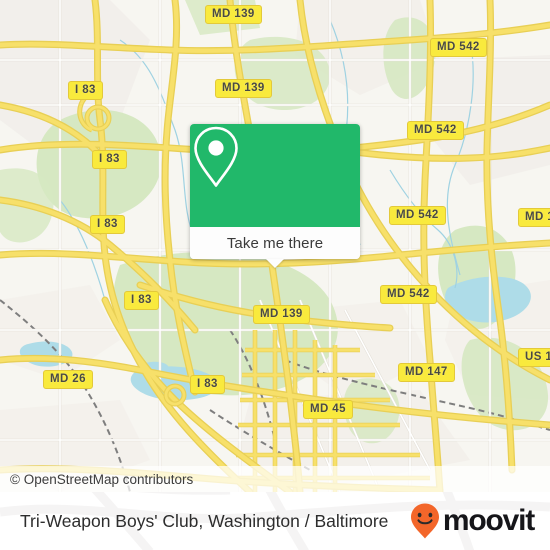  I want to click on attribution-text: © OpenStreetMap contributors, so click(102, 479).